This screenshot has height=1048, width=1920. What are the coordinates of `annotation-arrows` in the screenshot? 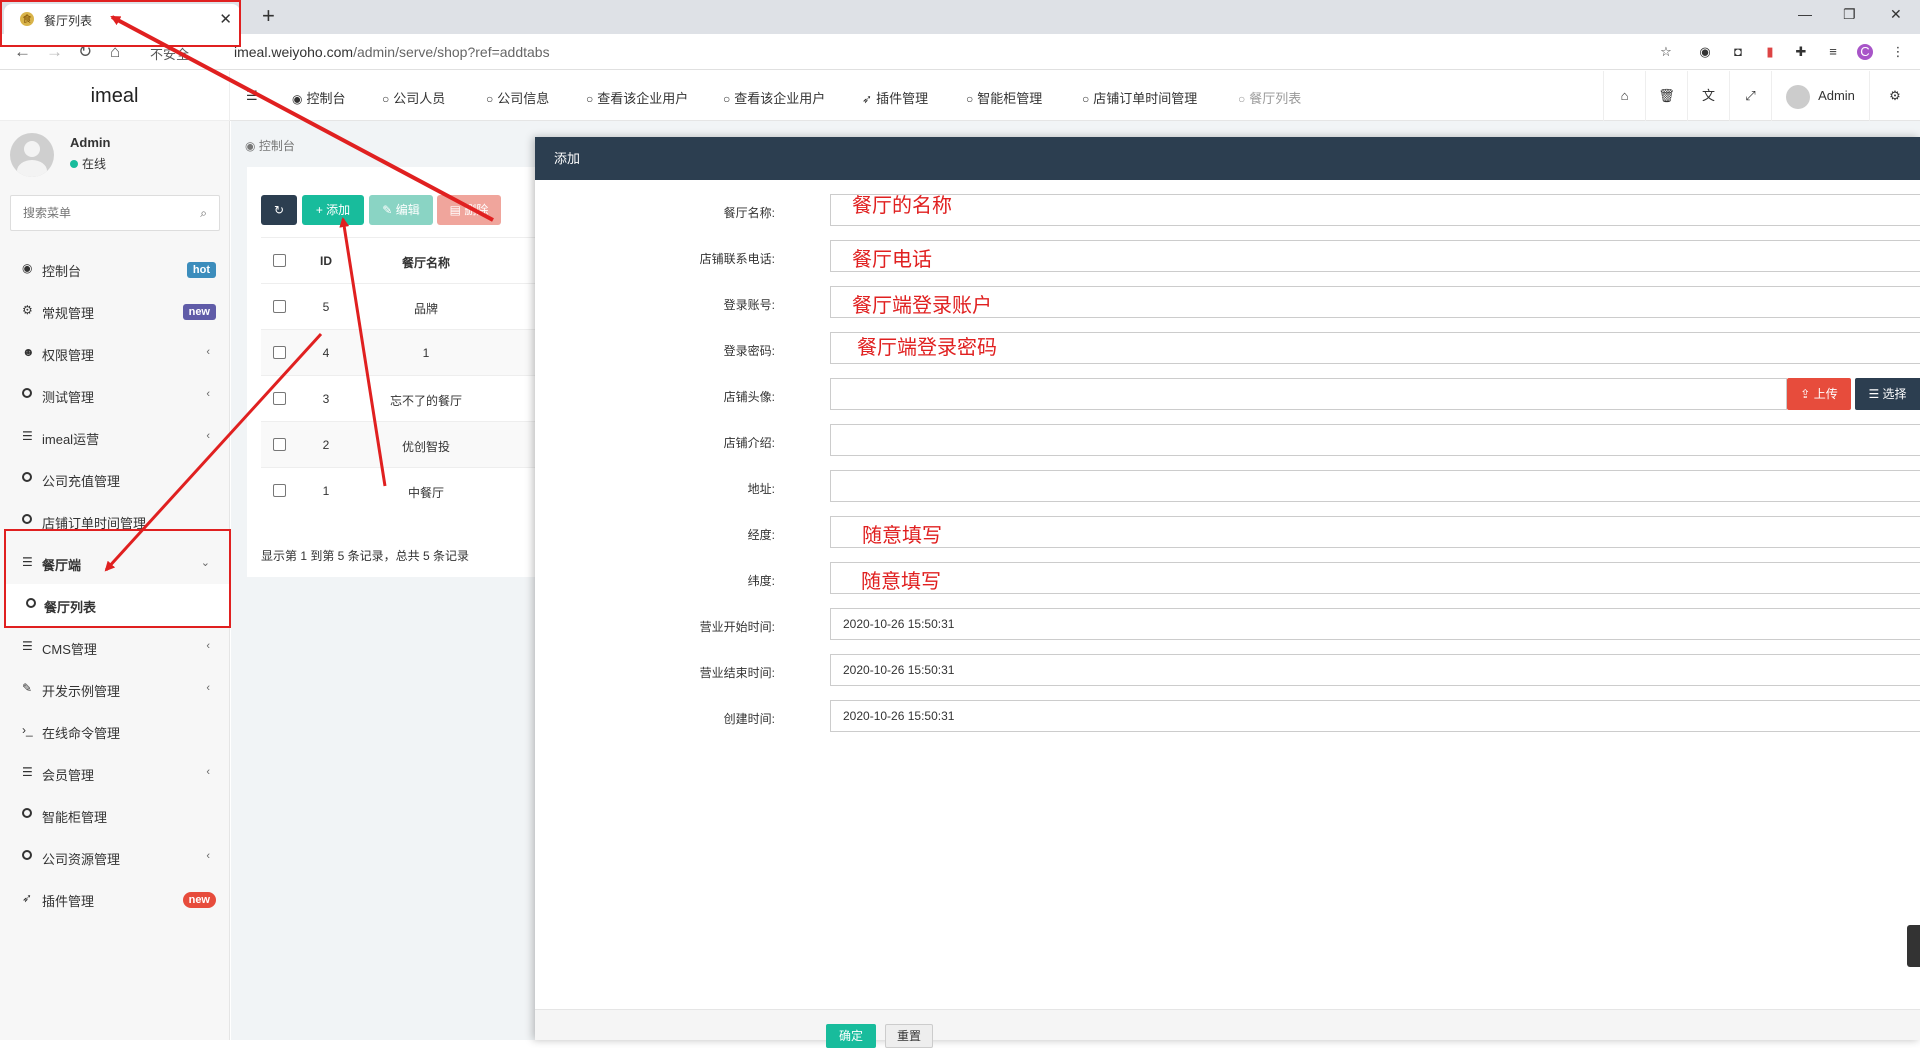 It's located at (299, 293).